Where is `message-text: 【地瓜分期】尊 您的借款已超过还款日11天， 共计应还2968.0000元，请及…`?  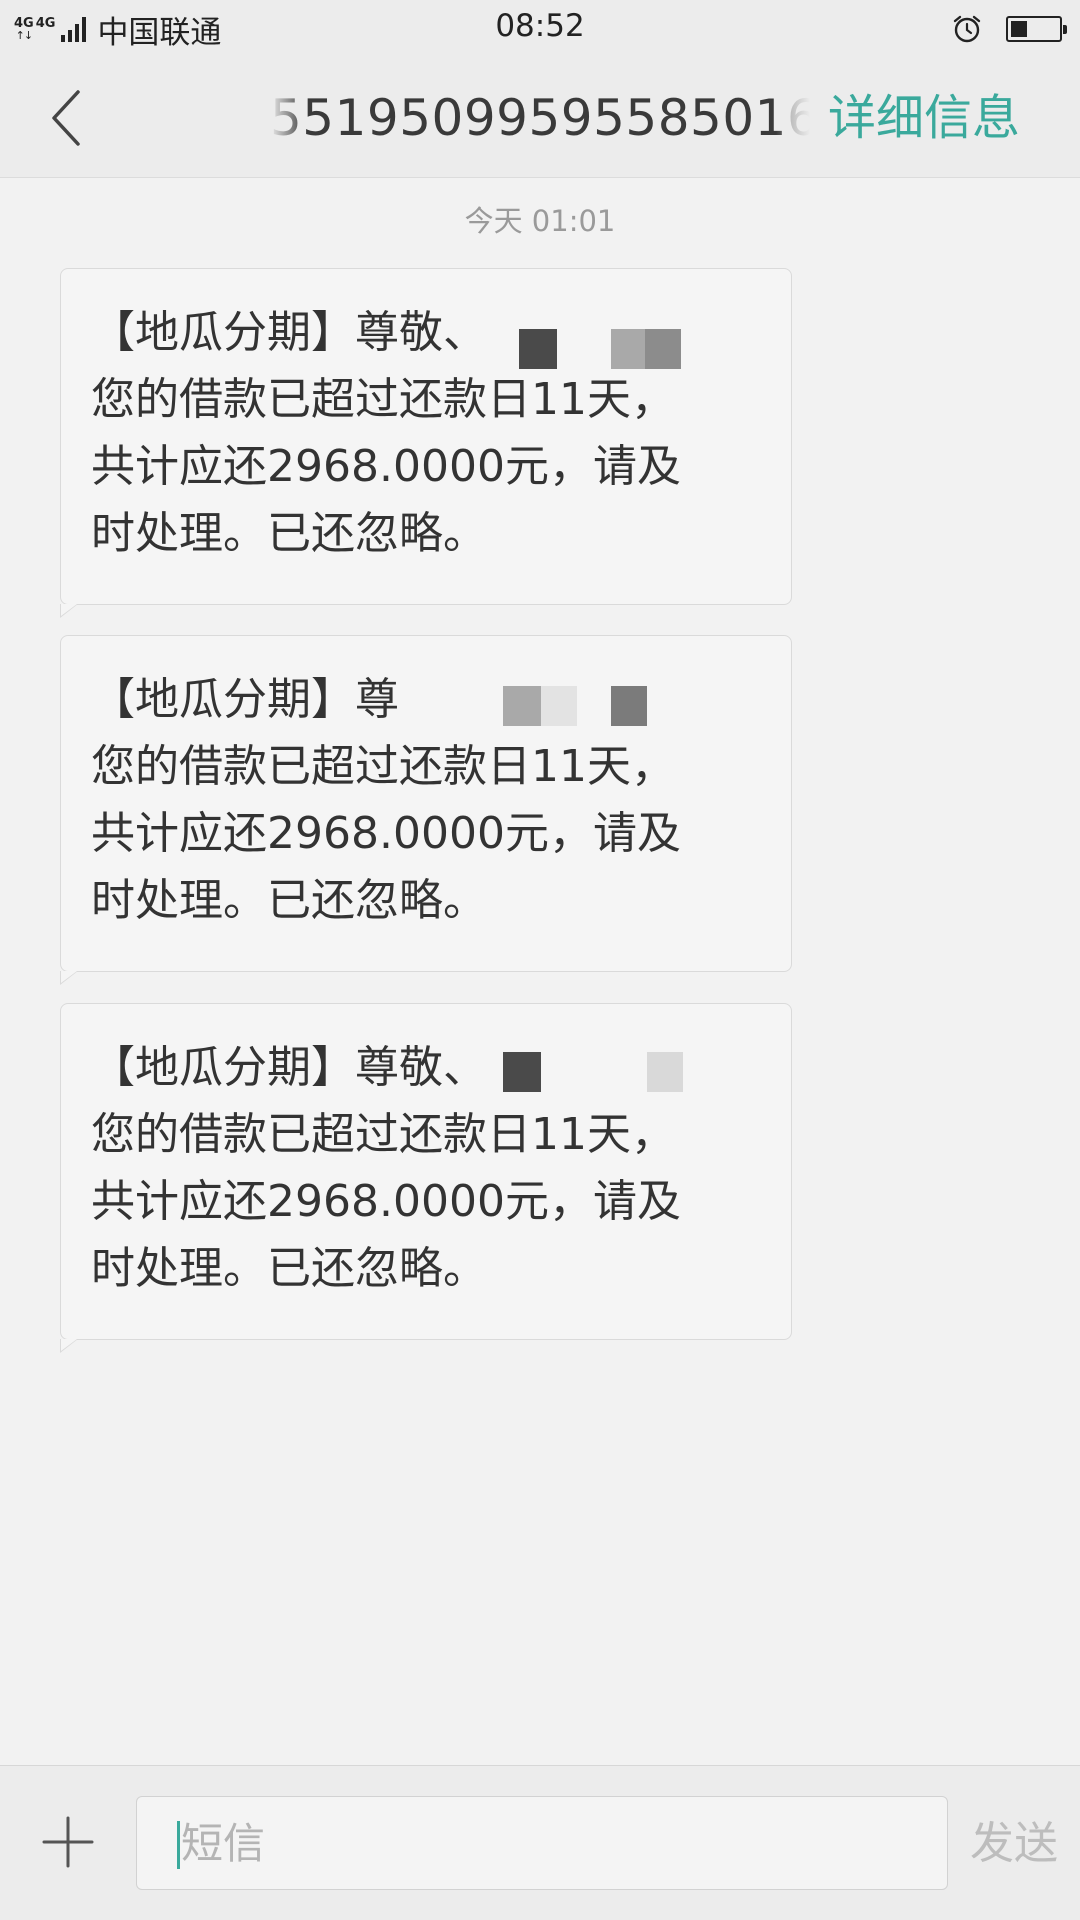 message-text: 【地瓜分期】尊 您的借款已超过还款日11天， 共计应还2968.0000元，请及… is located at coordinates (386, 800).